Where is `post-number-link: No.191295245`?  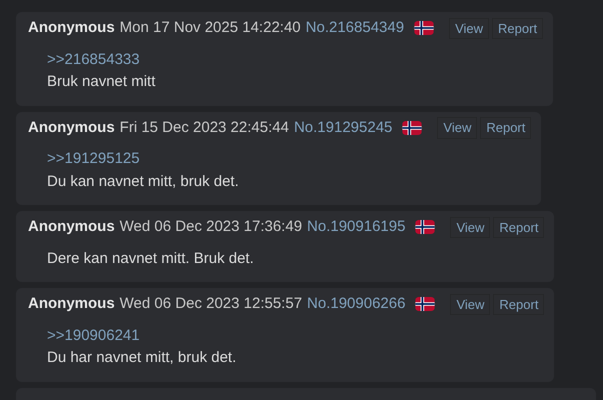 post-number-link: No.191295245 is located at coordinates (343, 127).